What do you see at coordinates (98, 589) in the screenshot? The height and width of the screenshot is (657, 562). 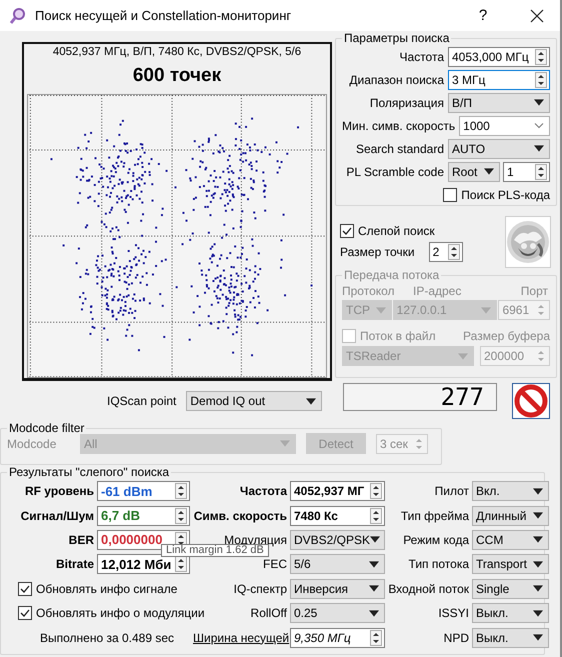 I see `update-checkbox: Обновлять инфо сигнале` at bounding box center [98, 589].